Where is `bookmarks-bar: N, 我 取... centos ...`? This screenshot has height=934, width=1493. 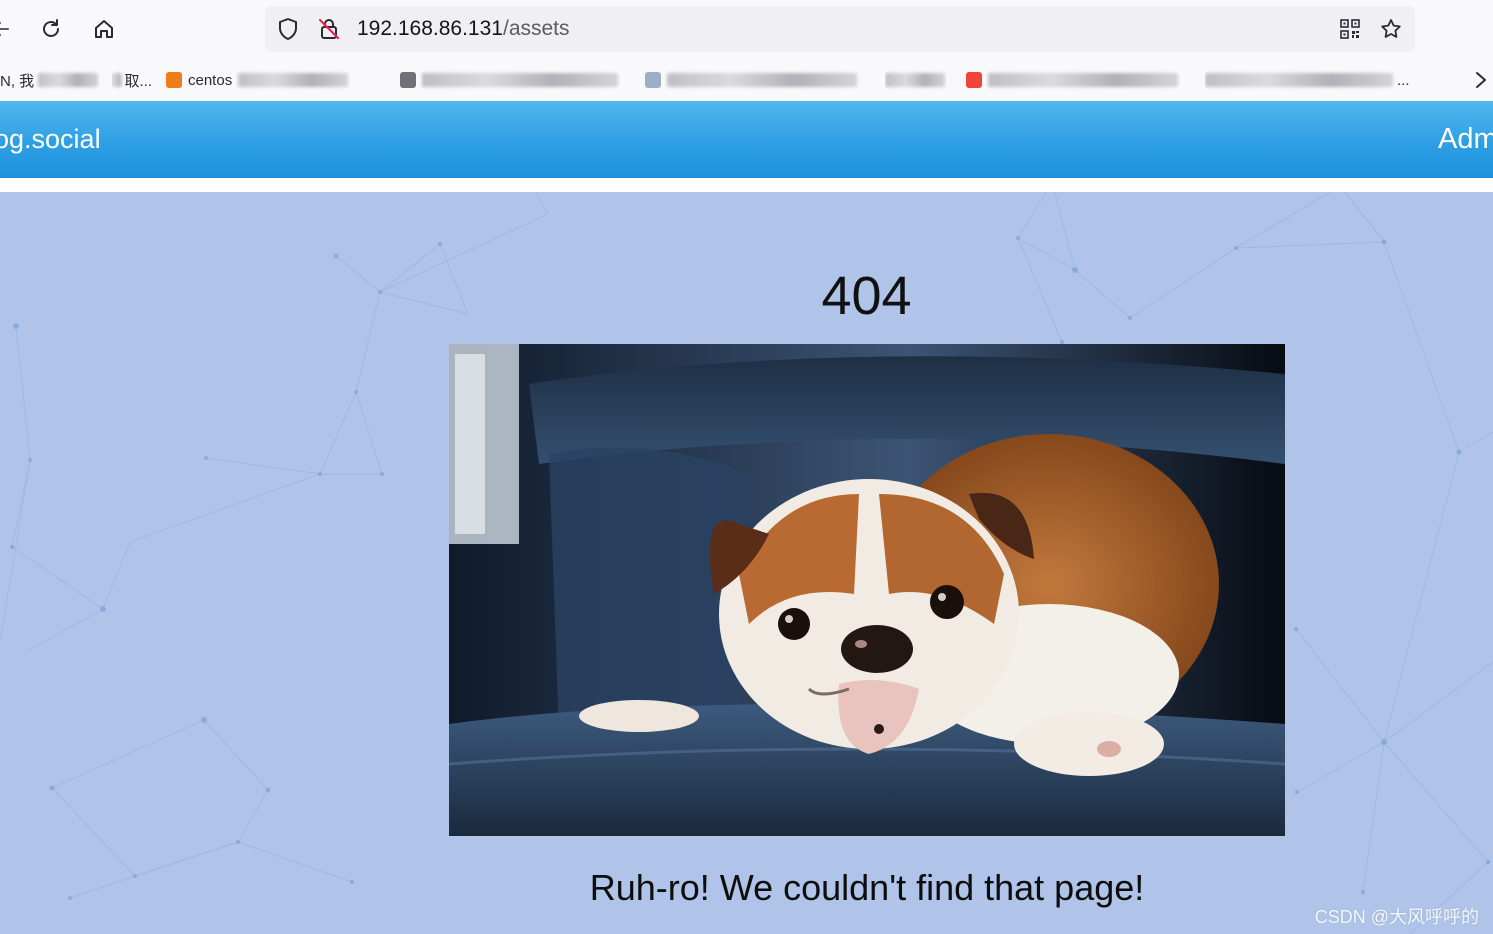 bookmarks-bar: N, 我 取... centos ... is located at coordinates (746, 80).